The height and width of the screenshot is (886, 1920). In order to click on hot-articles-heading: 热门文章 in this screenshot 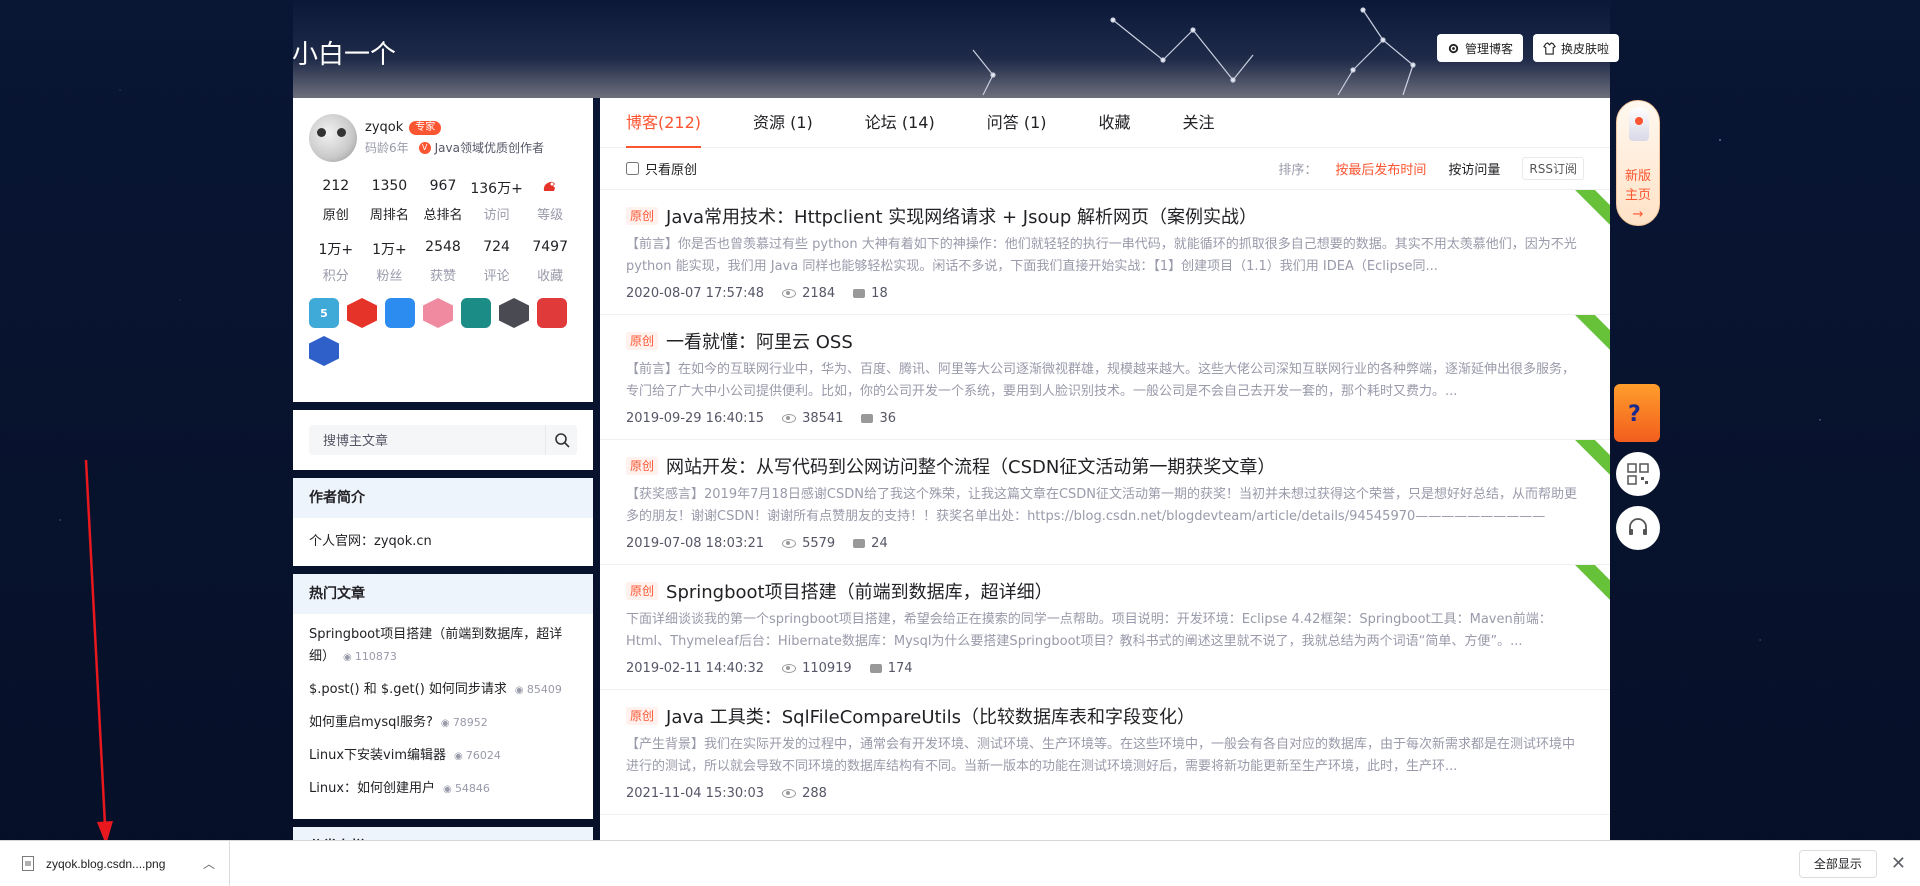, I will do `click(443, 594)`.